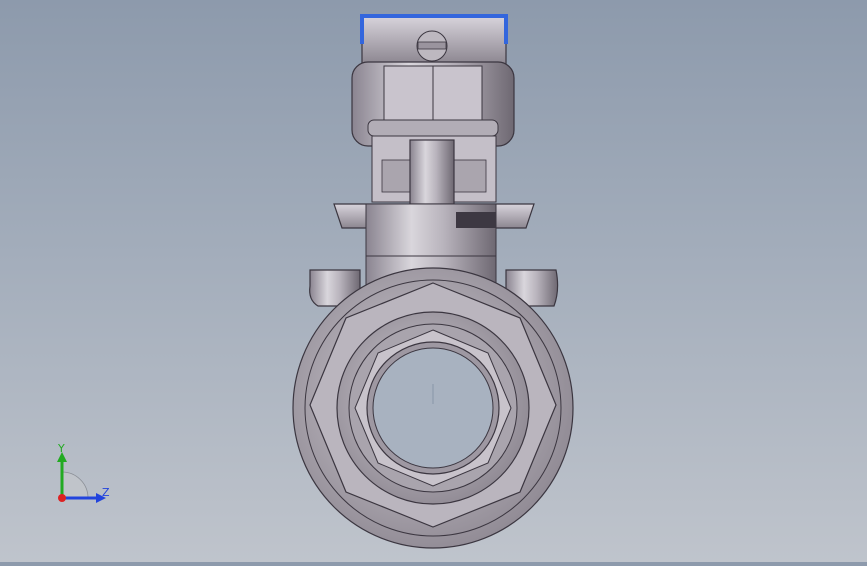  Describe the element at coordinates (75, 485) in the screenshot. I see `triad-quadrant` at that location.